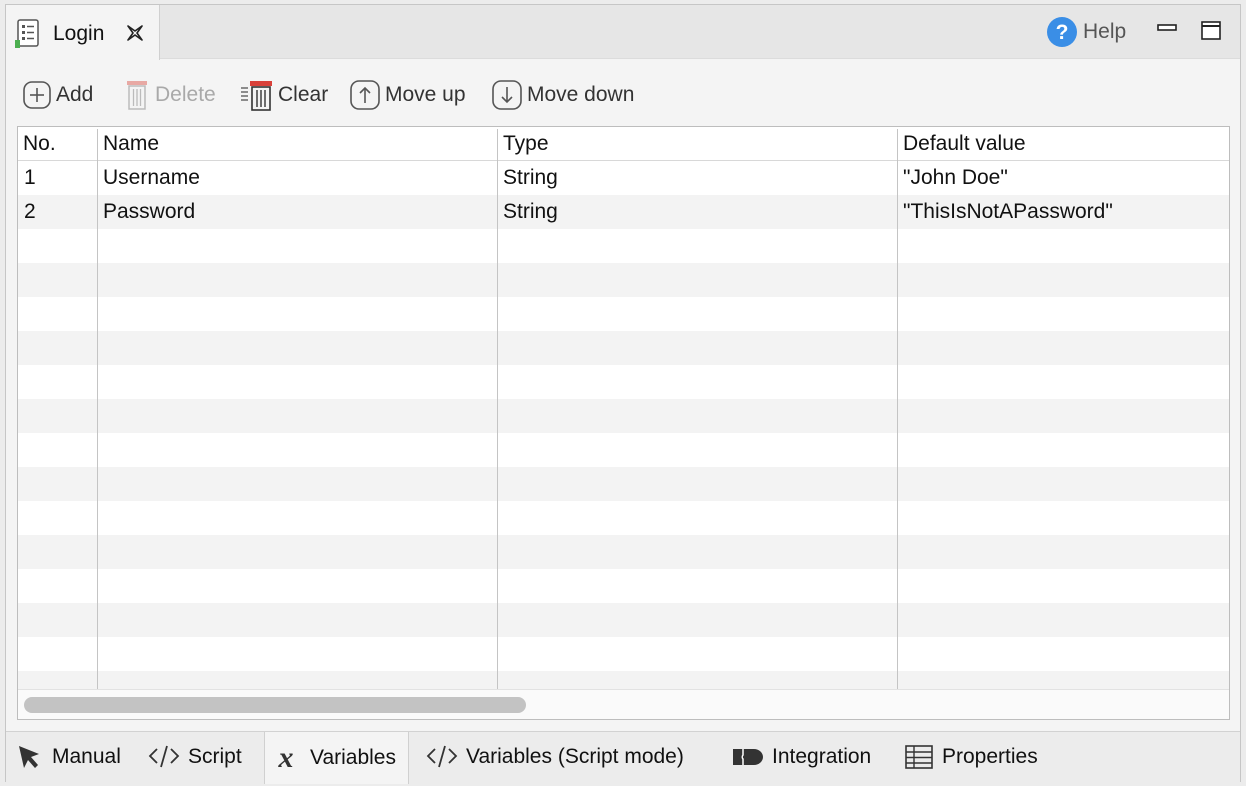 This screenshot has height=786, width=1246. I want to click on cell-default-value: "ThisIsNotAPassword", so click(1008, 211).